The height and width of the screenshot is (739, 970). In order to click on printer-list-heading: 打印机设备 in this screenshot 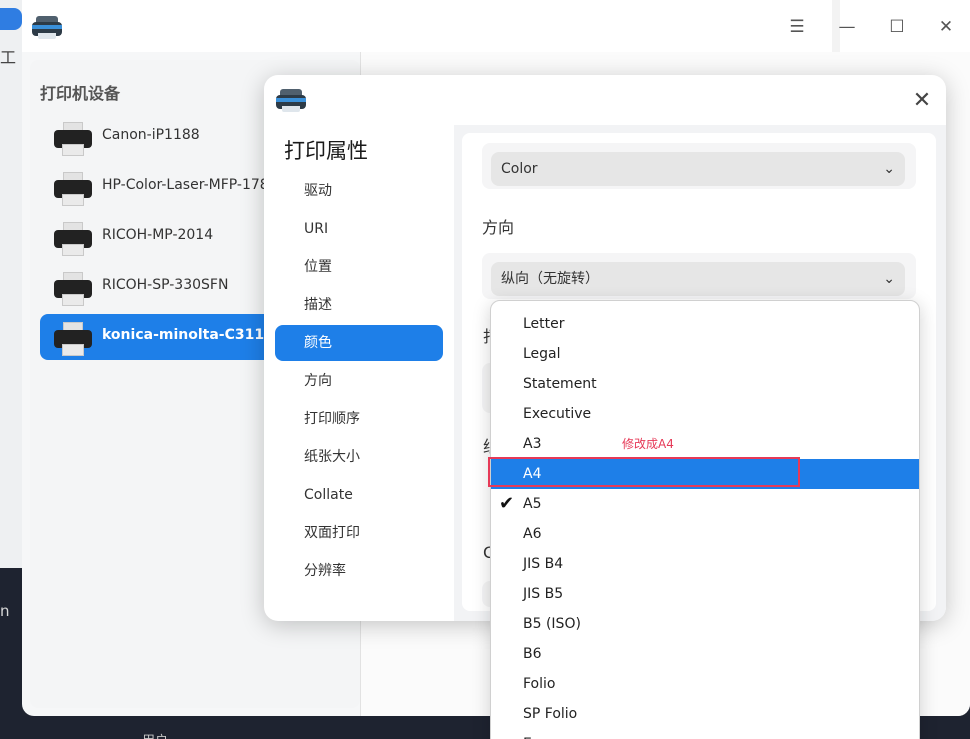, I will do `click(80, 93)`.